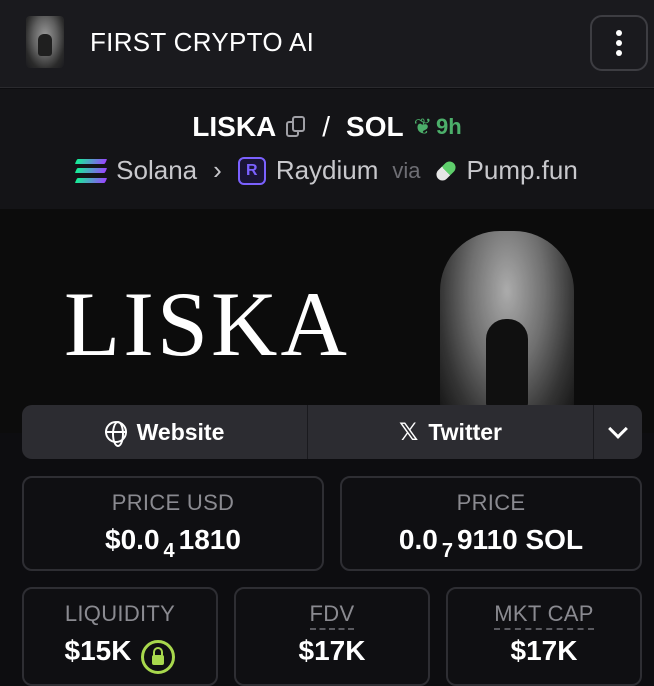  What do you see at coordinates (406, 170) in the screenshot?
I see `via-label: via` at bounding box center [406, 170].